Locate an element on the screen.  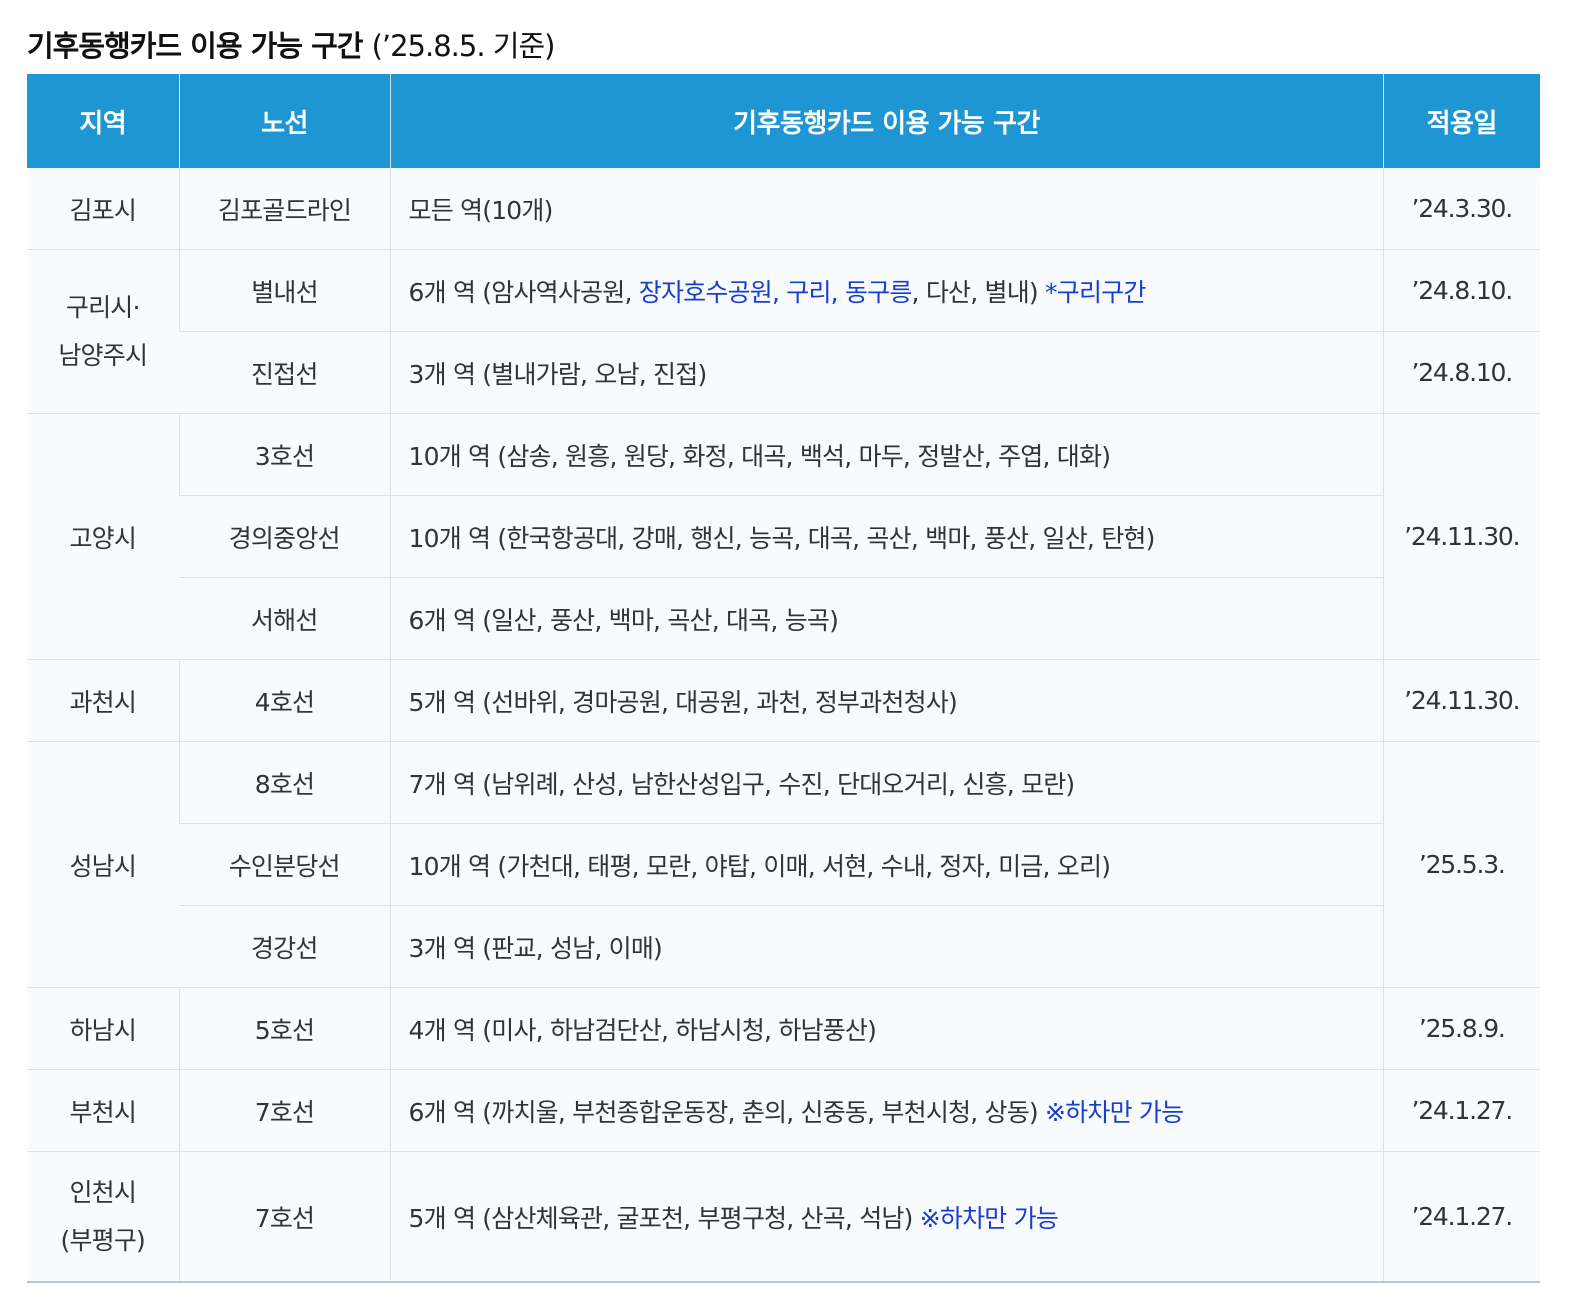
line-cell: 경강선 is located at coordinates (284, 946).